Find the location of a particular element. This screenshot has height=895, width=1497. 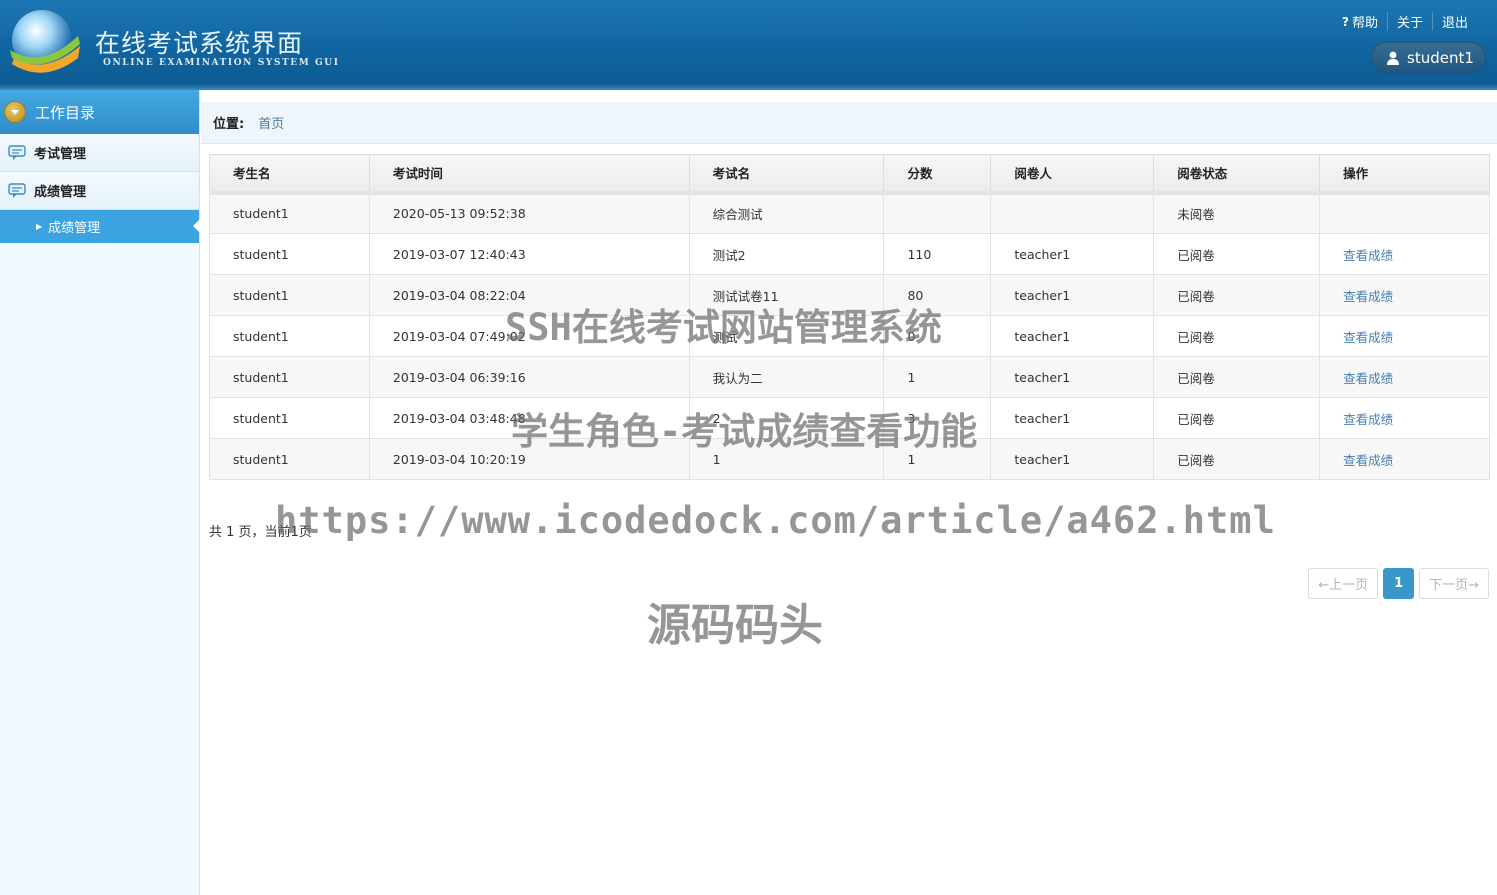

user-icon is located at coordinates (1393, 58).